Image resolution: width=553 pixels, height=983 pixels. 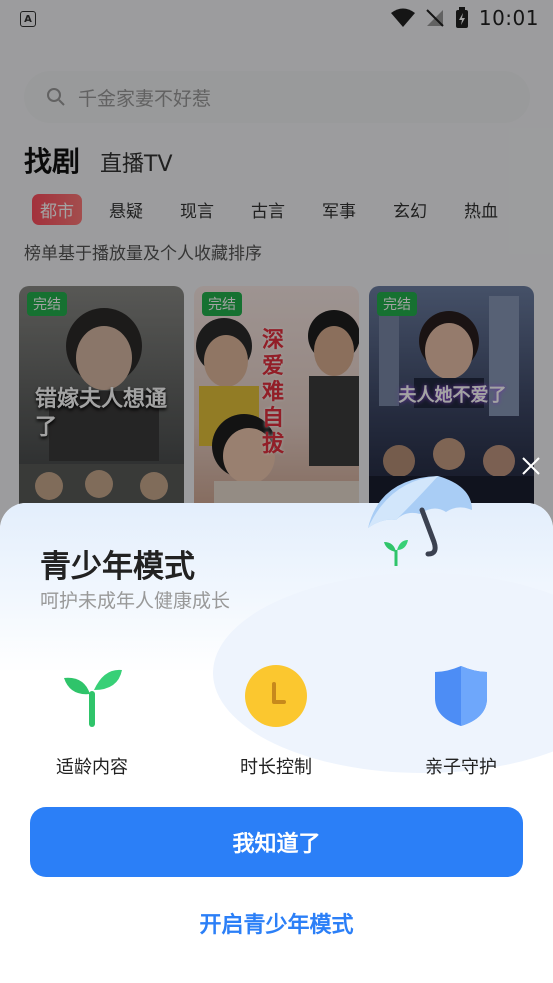 I want to click on sprout-icon, so click(x=92, y=696).